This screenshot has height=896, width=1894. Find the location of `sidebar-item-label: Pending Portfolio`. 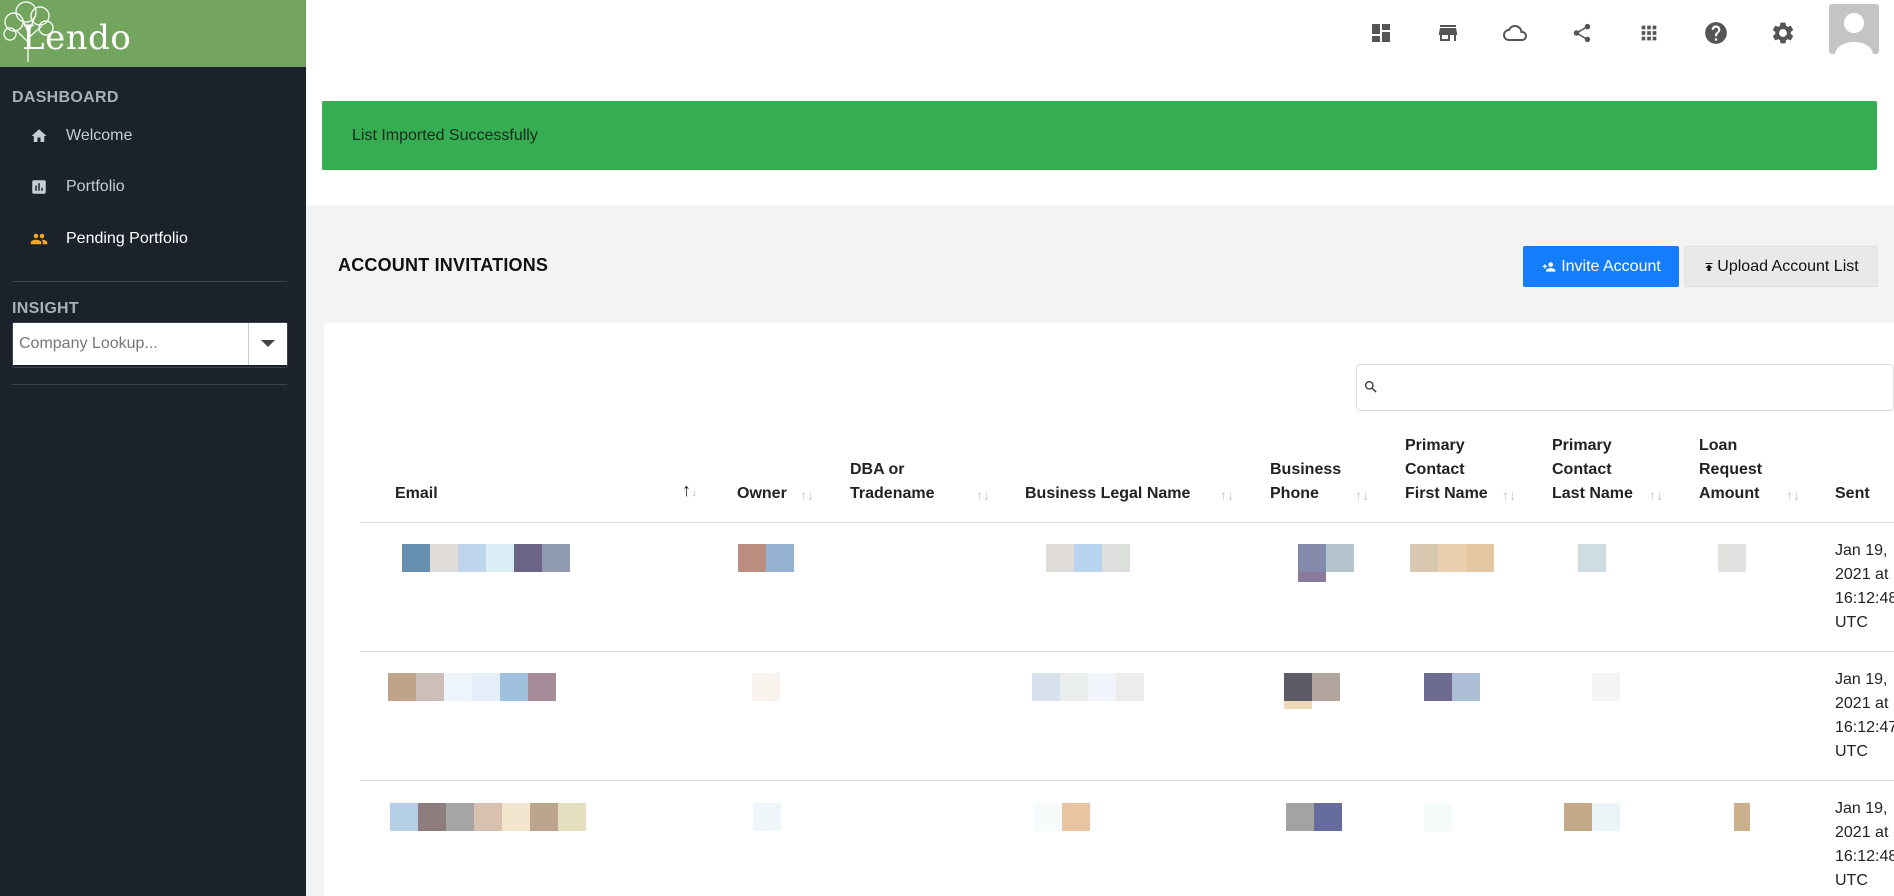

sidebar-item-label: Pending Portfolio is located at coordinates (127, 238).